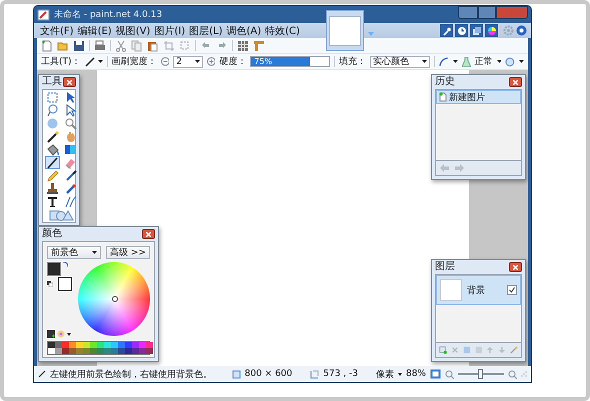 The height and width of the screenshot is (401, 590). I want to click on visibility-checkbox, so click(512, 290).